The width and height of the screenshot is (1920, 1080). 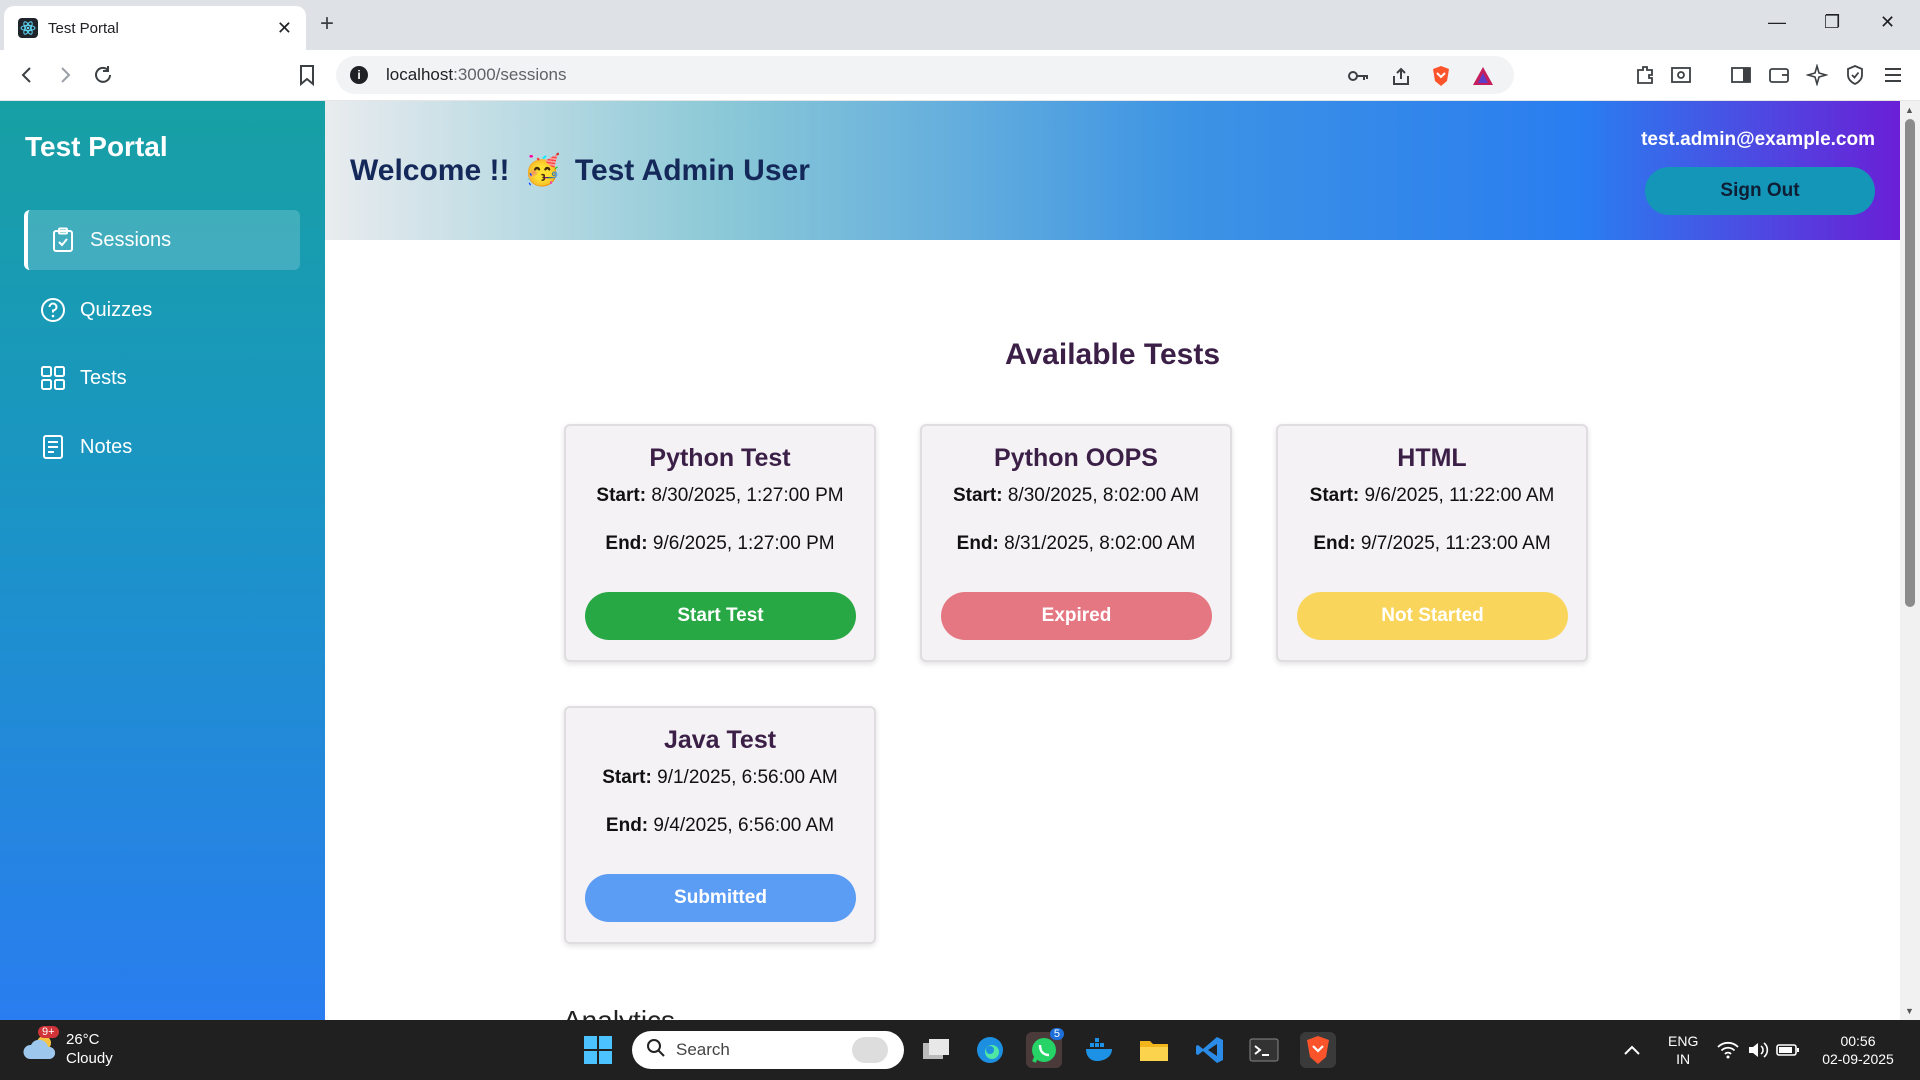 I want to click on region-code: IN, so click(x=1683, y=1059).